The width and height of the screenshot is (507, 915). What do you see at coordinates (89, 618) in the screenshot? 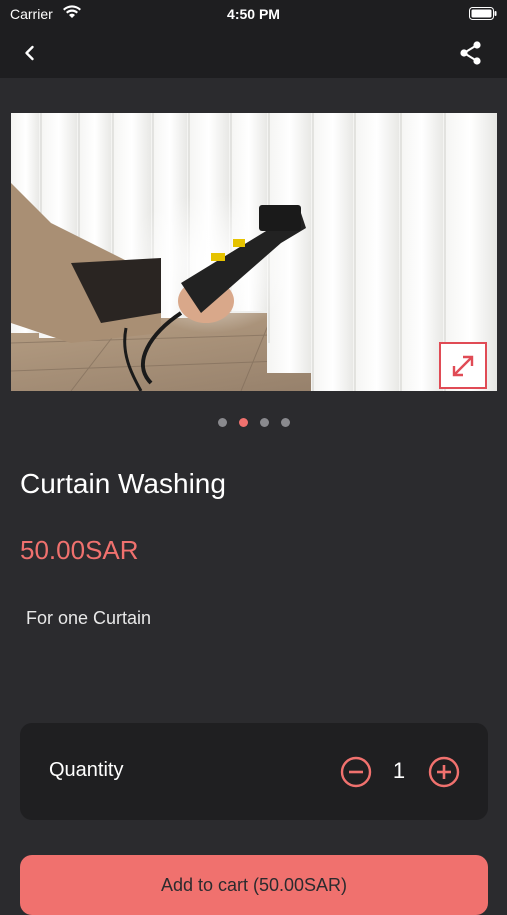
I see `product-description: For one Curtain` at bounding box center [89, 618].